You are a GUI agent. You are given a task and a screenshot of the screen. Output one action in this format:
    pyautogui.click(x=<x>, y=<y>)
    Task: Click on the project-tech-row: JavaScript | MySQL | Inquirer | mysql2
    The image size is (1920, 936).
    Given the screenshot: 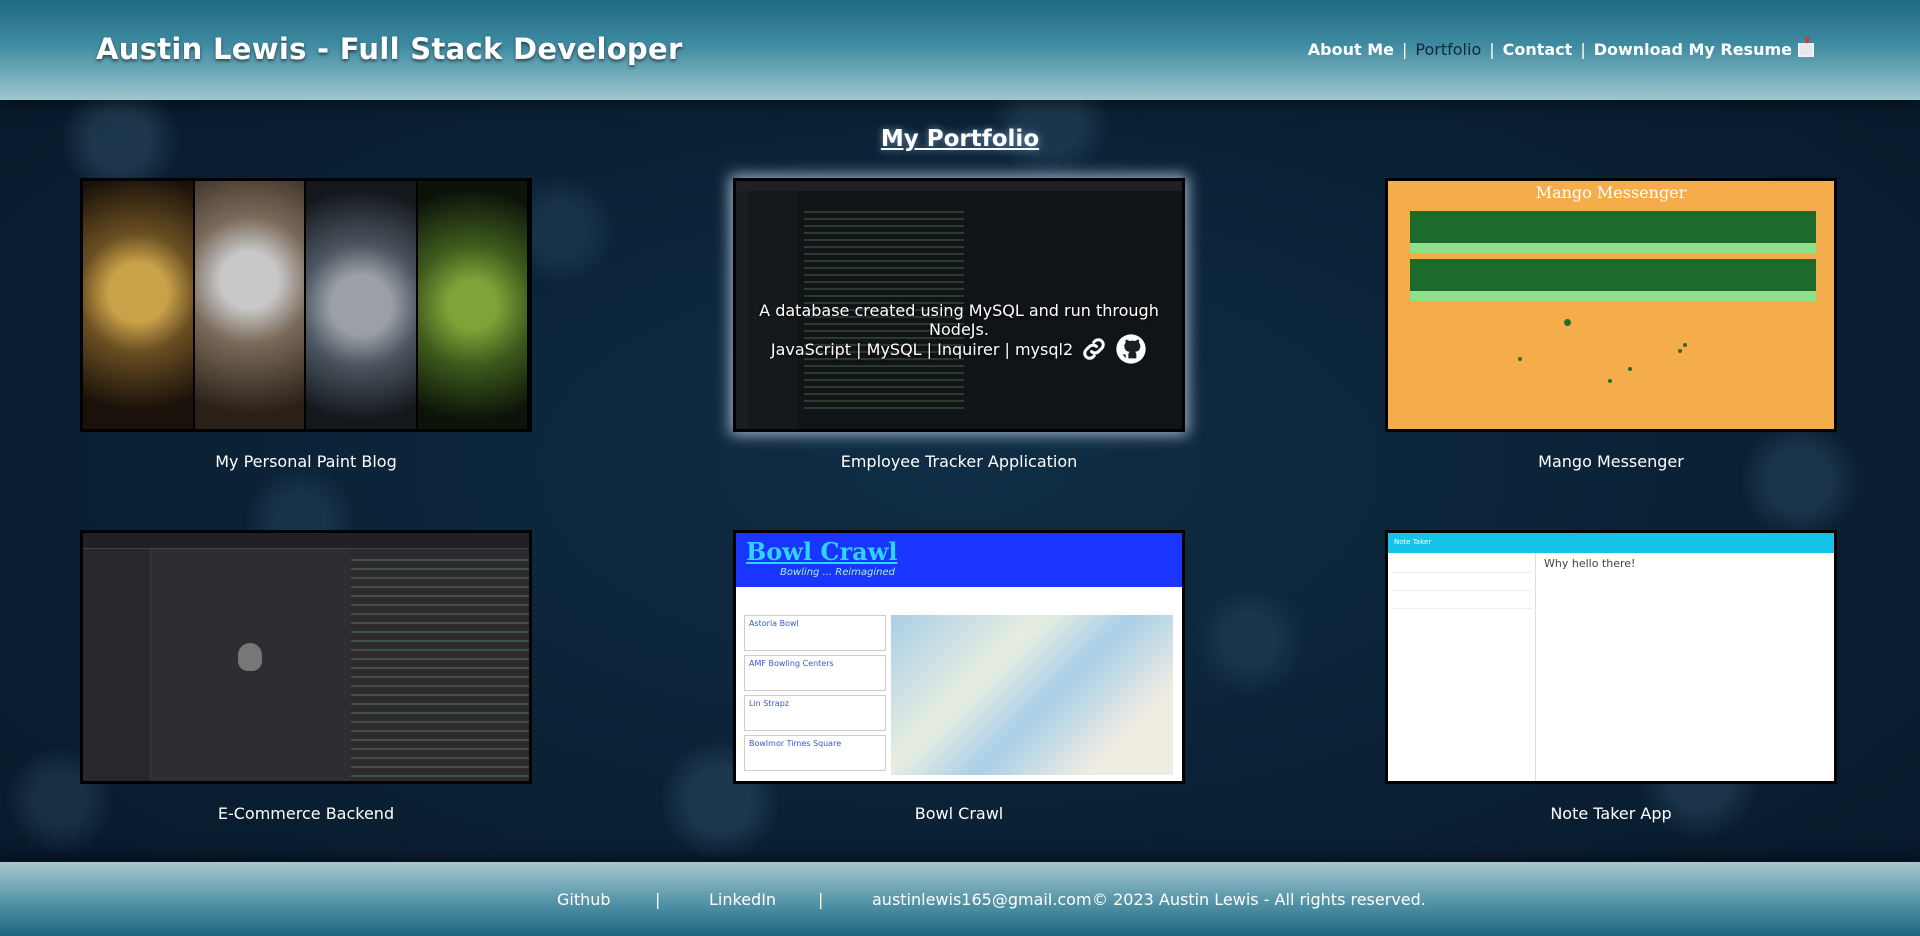 What is the action you would take?
    pyautogui.click(x=959, y=349)
    